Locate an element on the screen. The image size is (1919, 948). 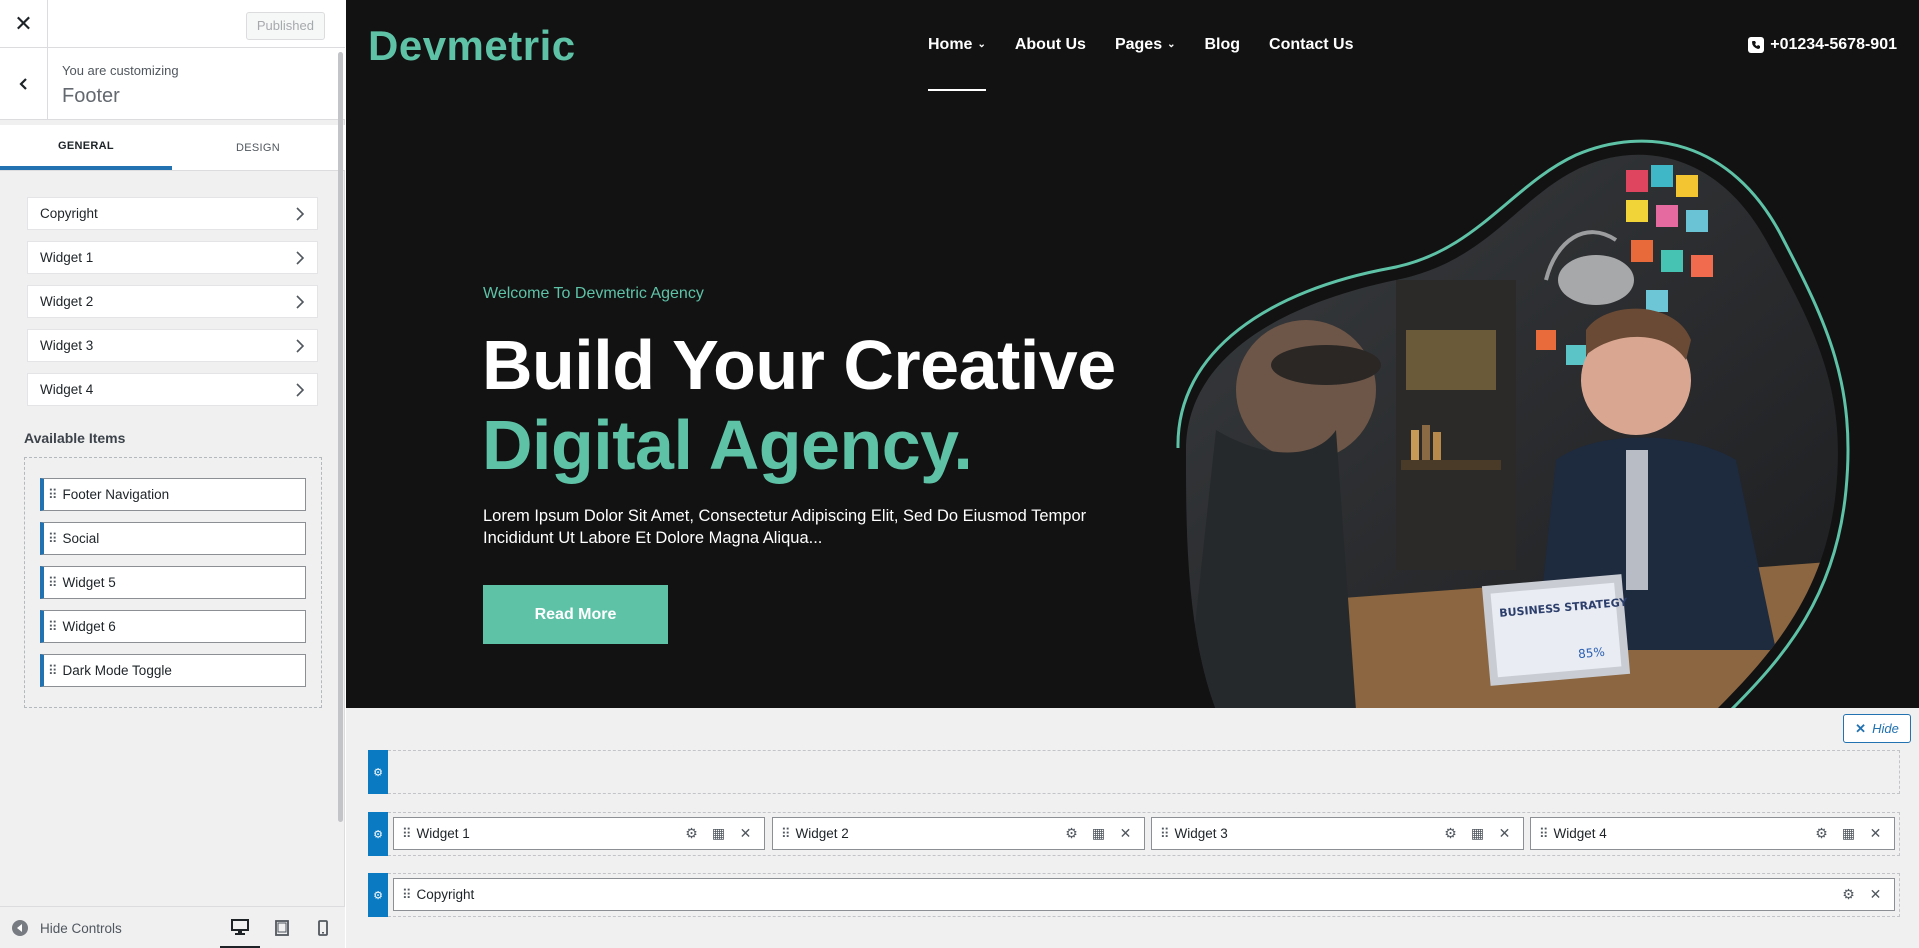
footer-widget-2: ⠿ Widget 2 ⚙ ▦ ✕ is located at coordinates (958, 833).